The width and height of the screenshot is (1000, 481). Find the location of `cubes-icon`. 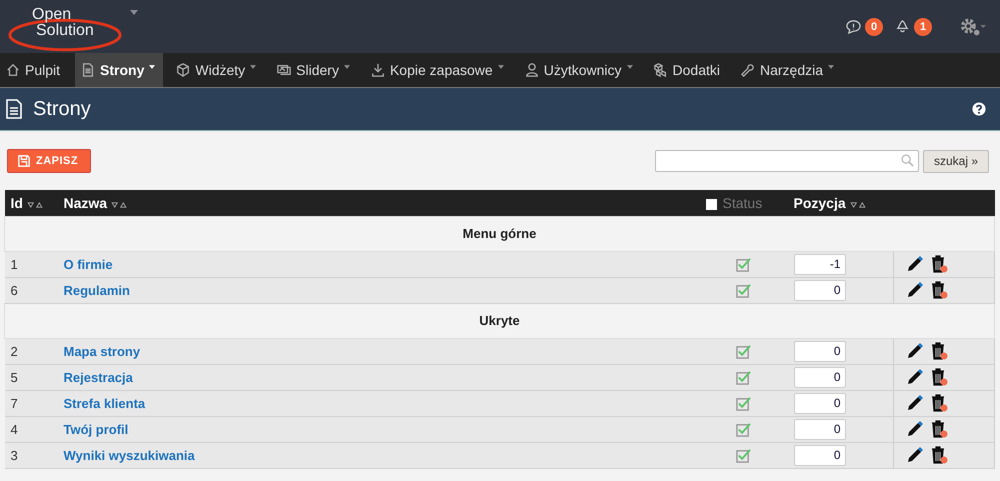

cubes-icon is located at coordinates (661, 70).